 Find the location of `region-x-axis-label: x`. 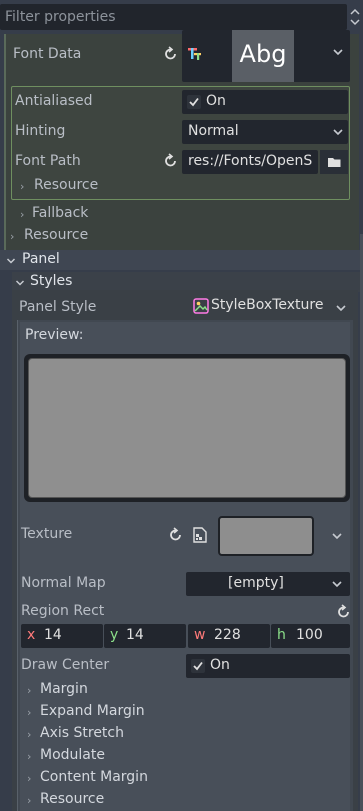

region-x-axis-label: x is located at coordinates (31, 635).